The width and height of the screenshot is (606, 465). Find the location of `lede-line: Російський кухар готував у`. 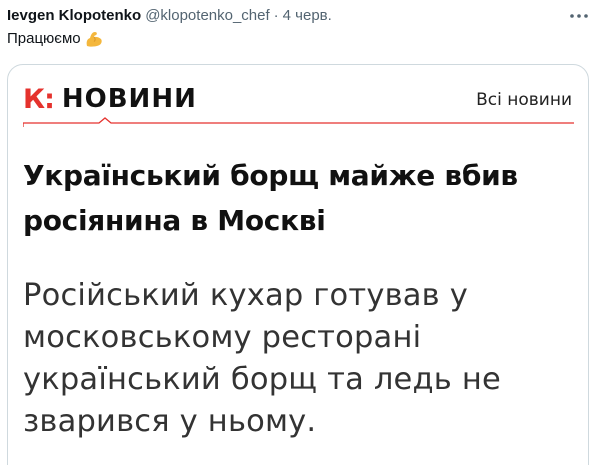

lede-line: Російський кухар готував у is located at coordinates (245, 295).